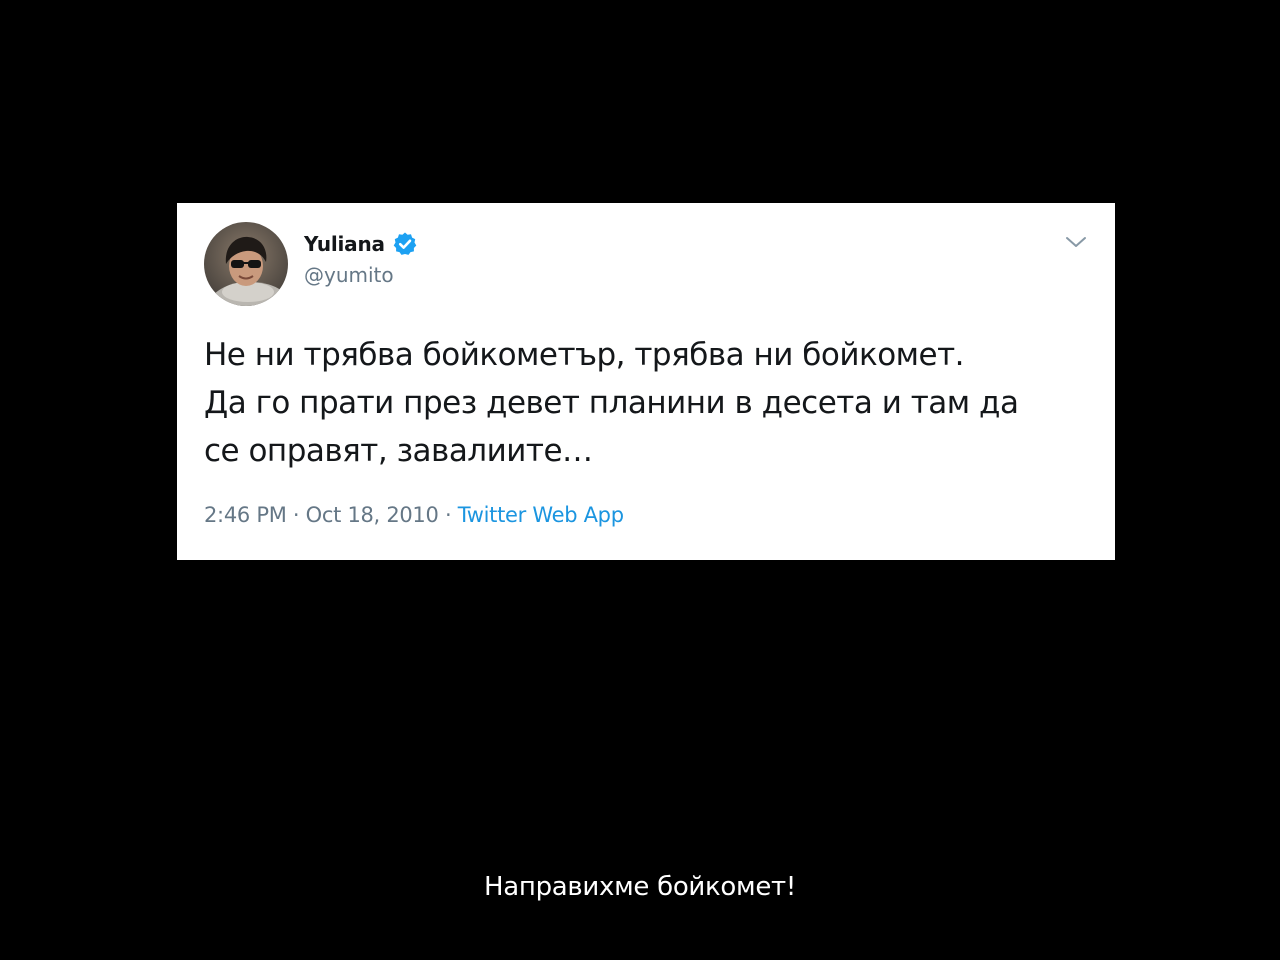 The image size is (1280, 960). I want to click on chevron-down-icon, so click(1076, 242).